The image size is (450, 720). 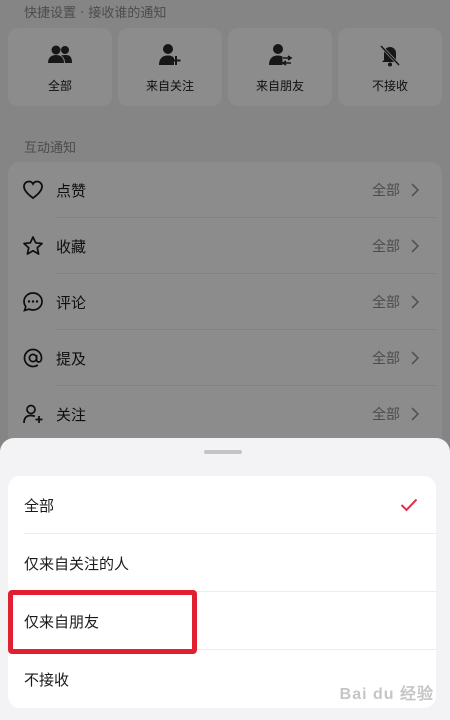 What do you see at coordinates (222, 505) in the screenshot?
I see `option-all: 全部` at bounding box center [222, 505].